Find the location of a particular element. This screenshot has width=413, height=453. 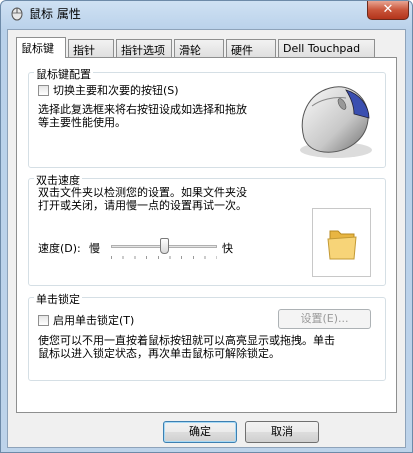

ok-button: 确定 is located at coordinates (200, 432).